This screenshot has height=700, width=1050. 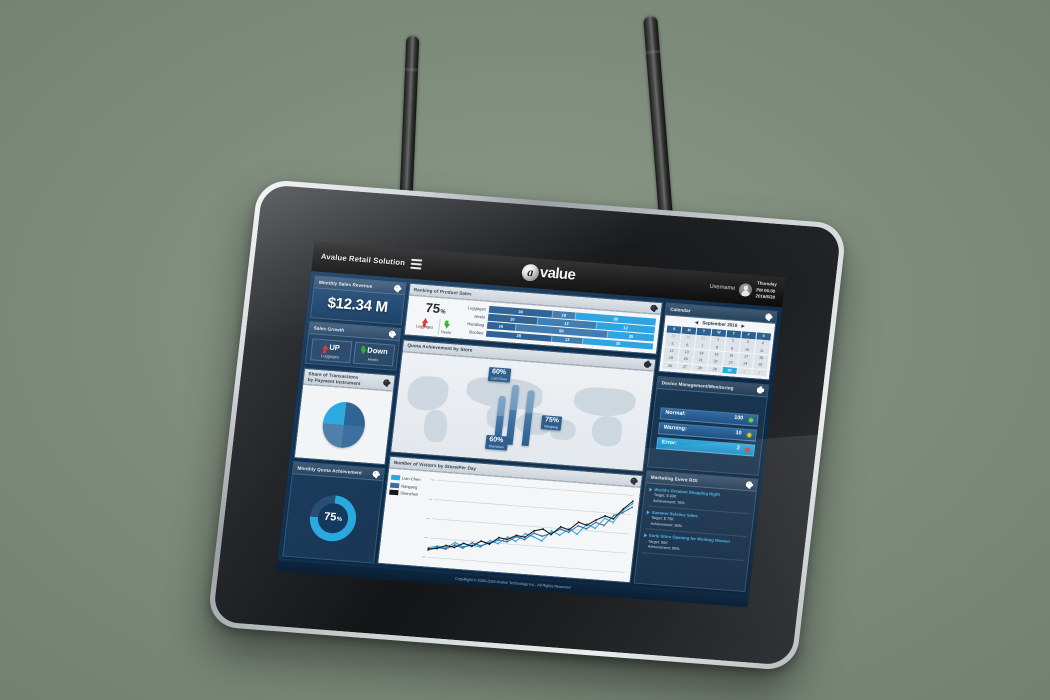 What do you see at coordinates (530, 272) in the screenshot?
I see `avalue-logo-mark: a` at bounding box center [530, 272].